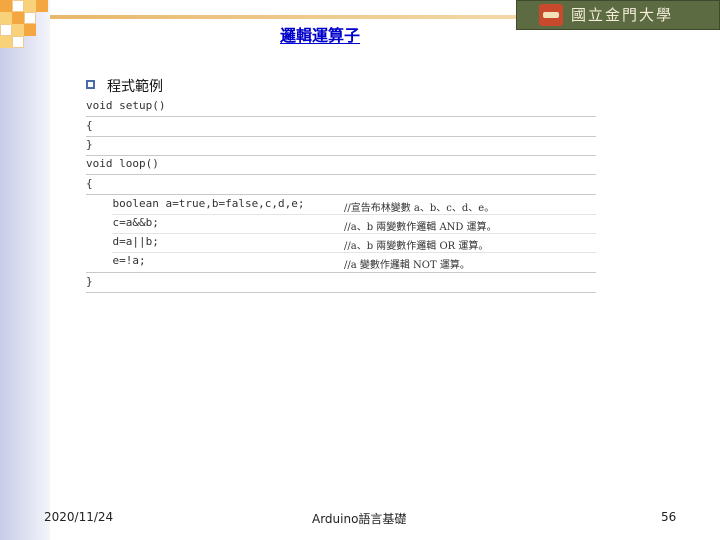  I want to click on decorative-squares, so click(31, 26).